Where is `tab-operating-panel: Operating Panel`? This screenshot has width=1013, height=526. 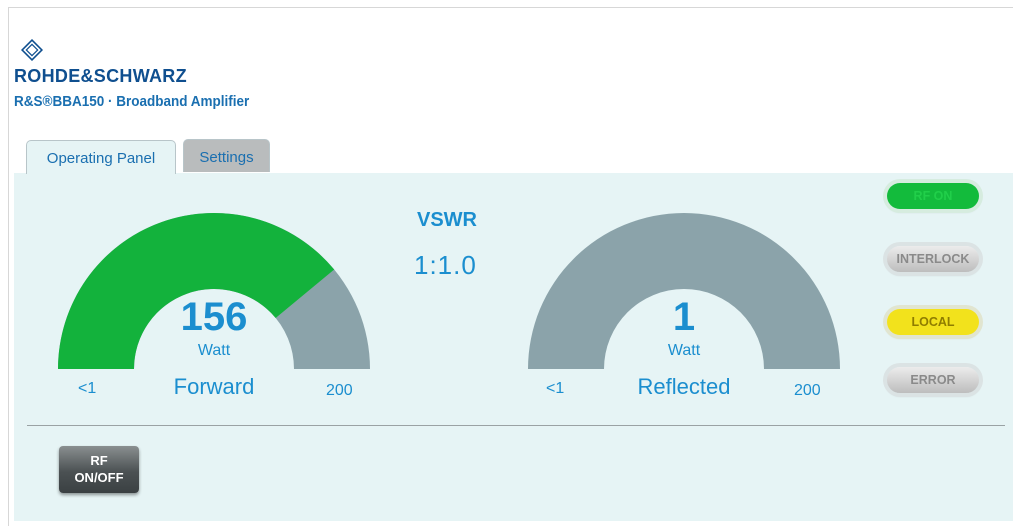 tab-operating-panel: Operating Panel is located at coordinates (101, 157).